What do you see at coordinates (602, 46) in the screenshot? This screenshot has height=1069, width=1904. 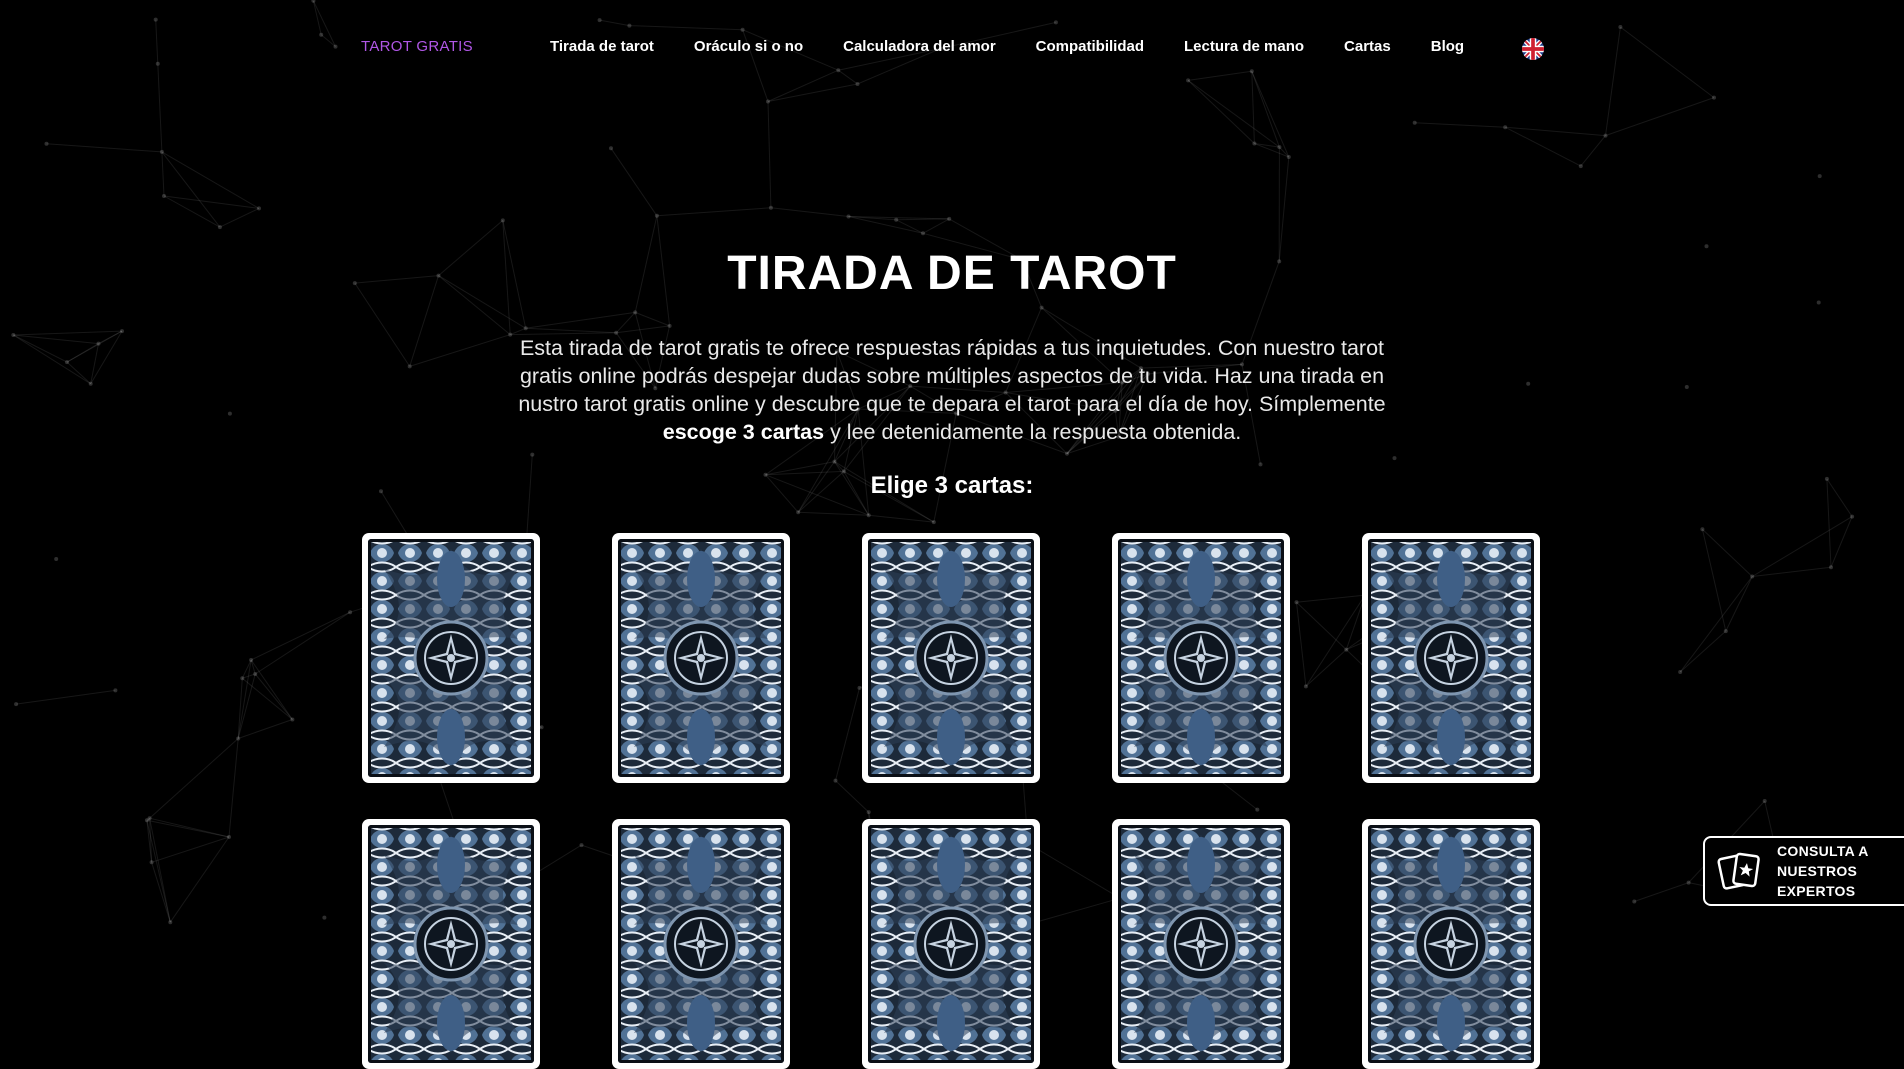 I see `nav-tirada-de-tarot: Tirada de tarot` at bounding box center [602, 46].